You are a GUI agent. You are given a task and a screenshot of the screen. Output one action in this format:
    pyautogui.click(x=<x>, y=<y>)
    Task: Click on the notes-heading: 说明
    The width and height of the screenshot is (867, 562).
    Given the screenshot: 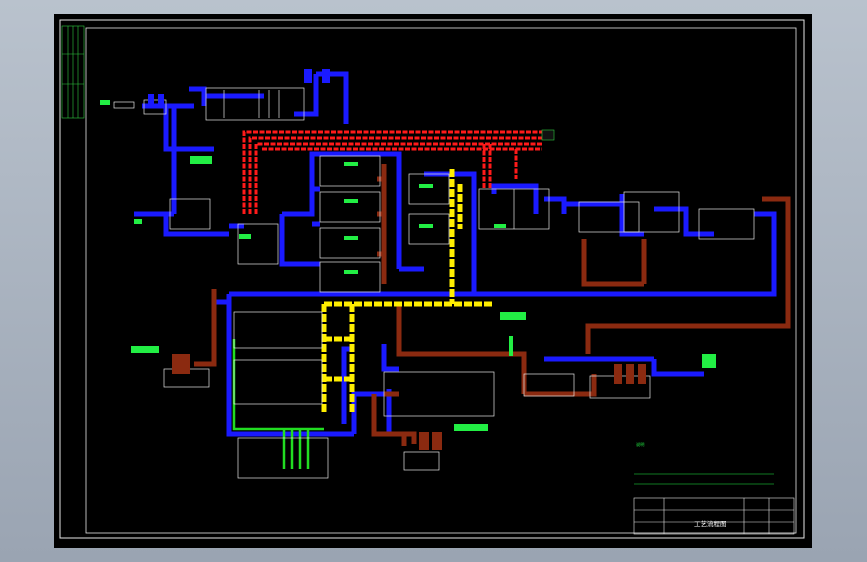 What is the action you would take?
    pyautogui.click(x=640, y=444)
    